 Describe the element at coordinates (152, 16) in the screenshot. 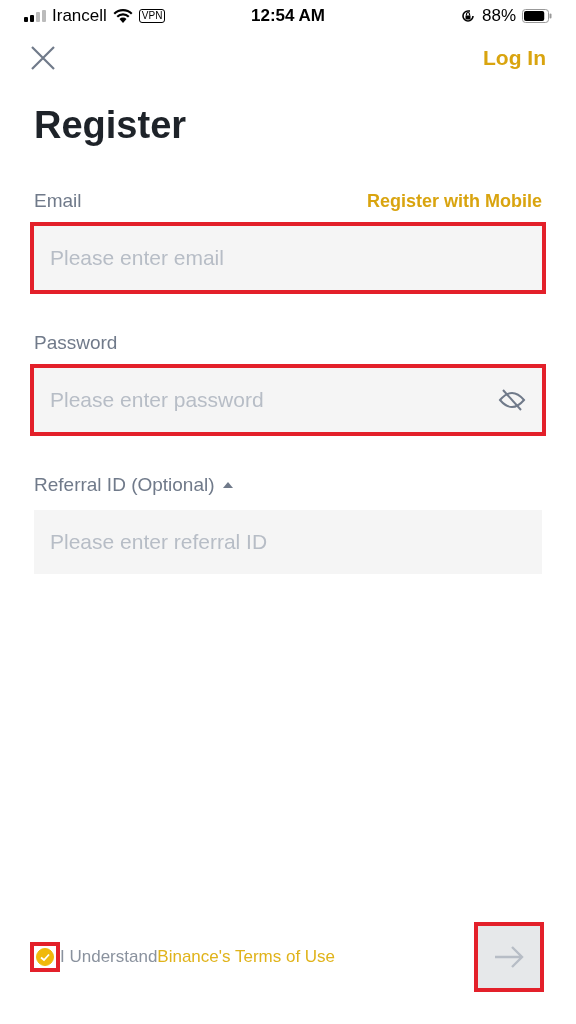

I see `vpn-badge: VPN` at that location.